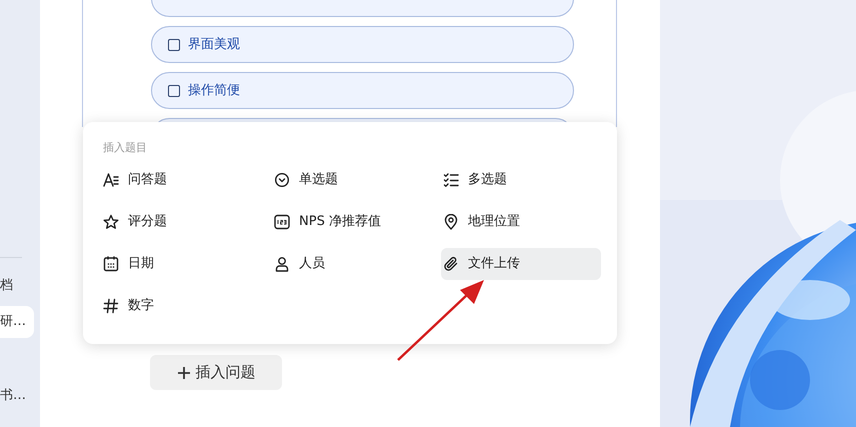  Describe the element at coordinates (214, 91) in the screenshot. I see `option-label: 操作简便` at that location.